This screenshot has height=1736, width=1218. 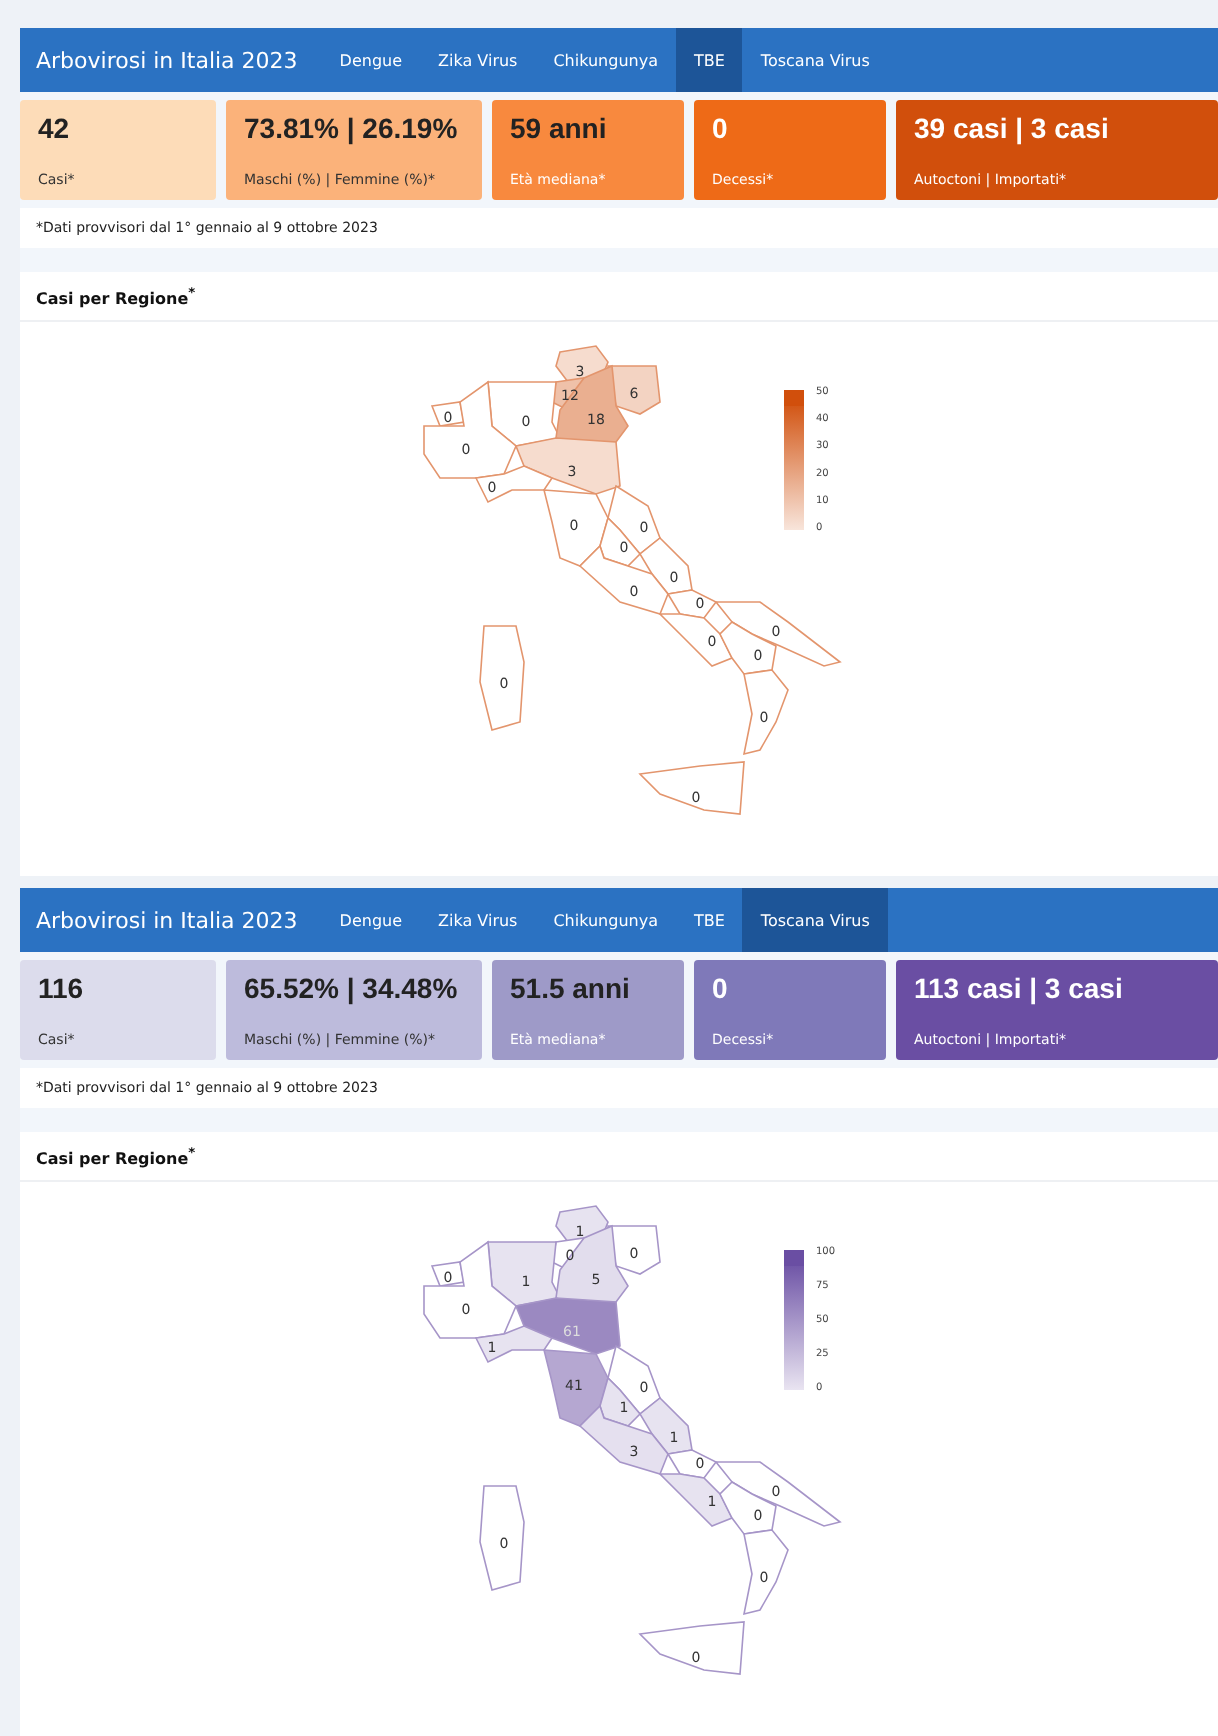 What do you see at coordinates (558, 128) in the screenshot?
I see `stat-value: 59 anni` at bounding box center [558, 128].